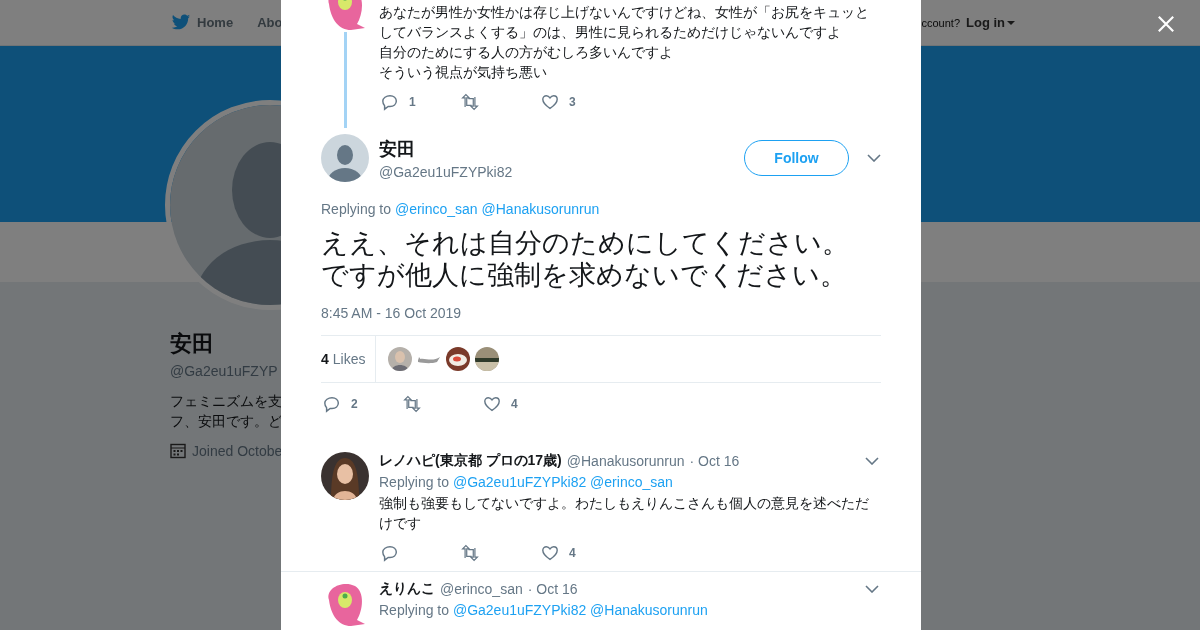 The width and height of the screenshot is (1200, 630). I want to click on tweet-text: あなたが男性か女性かは存じ上げないんですけどね、女性が「お尻をキュッとしてバランスよくする」のは、男性に見られるためだけじゃないんですよ, so click(624, 22).